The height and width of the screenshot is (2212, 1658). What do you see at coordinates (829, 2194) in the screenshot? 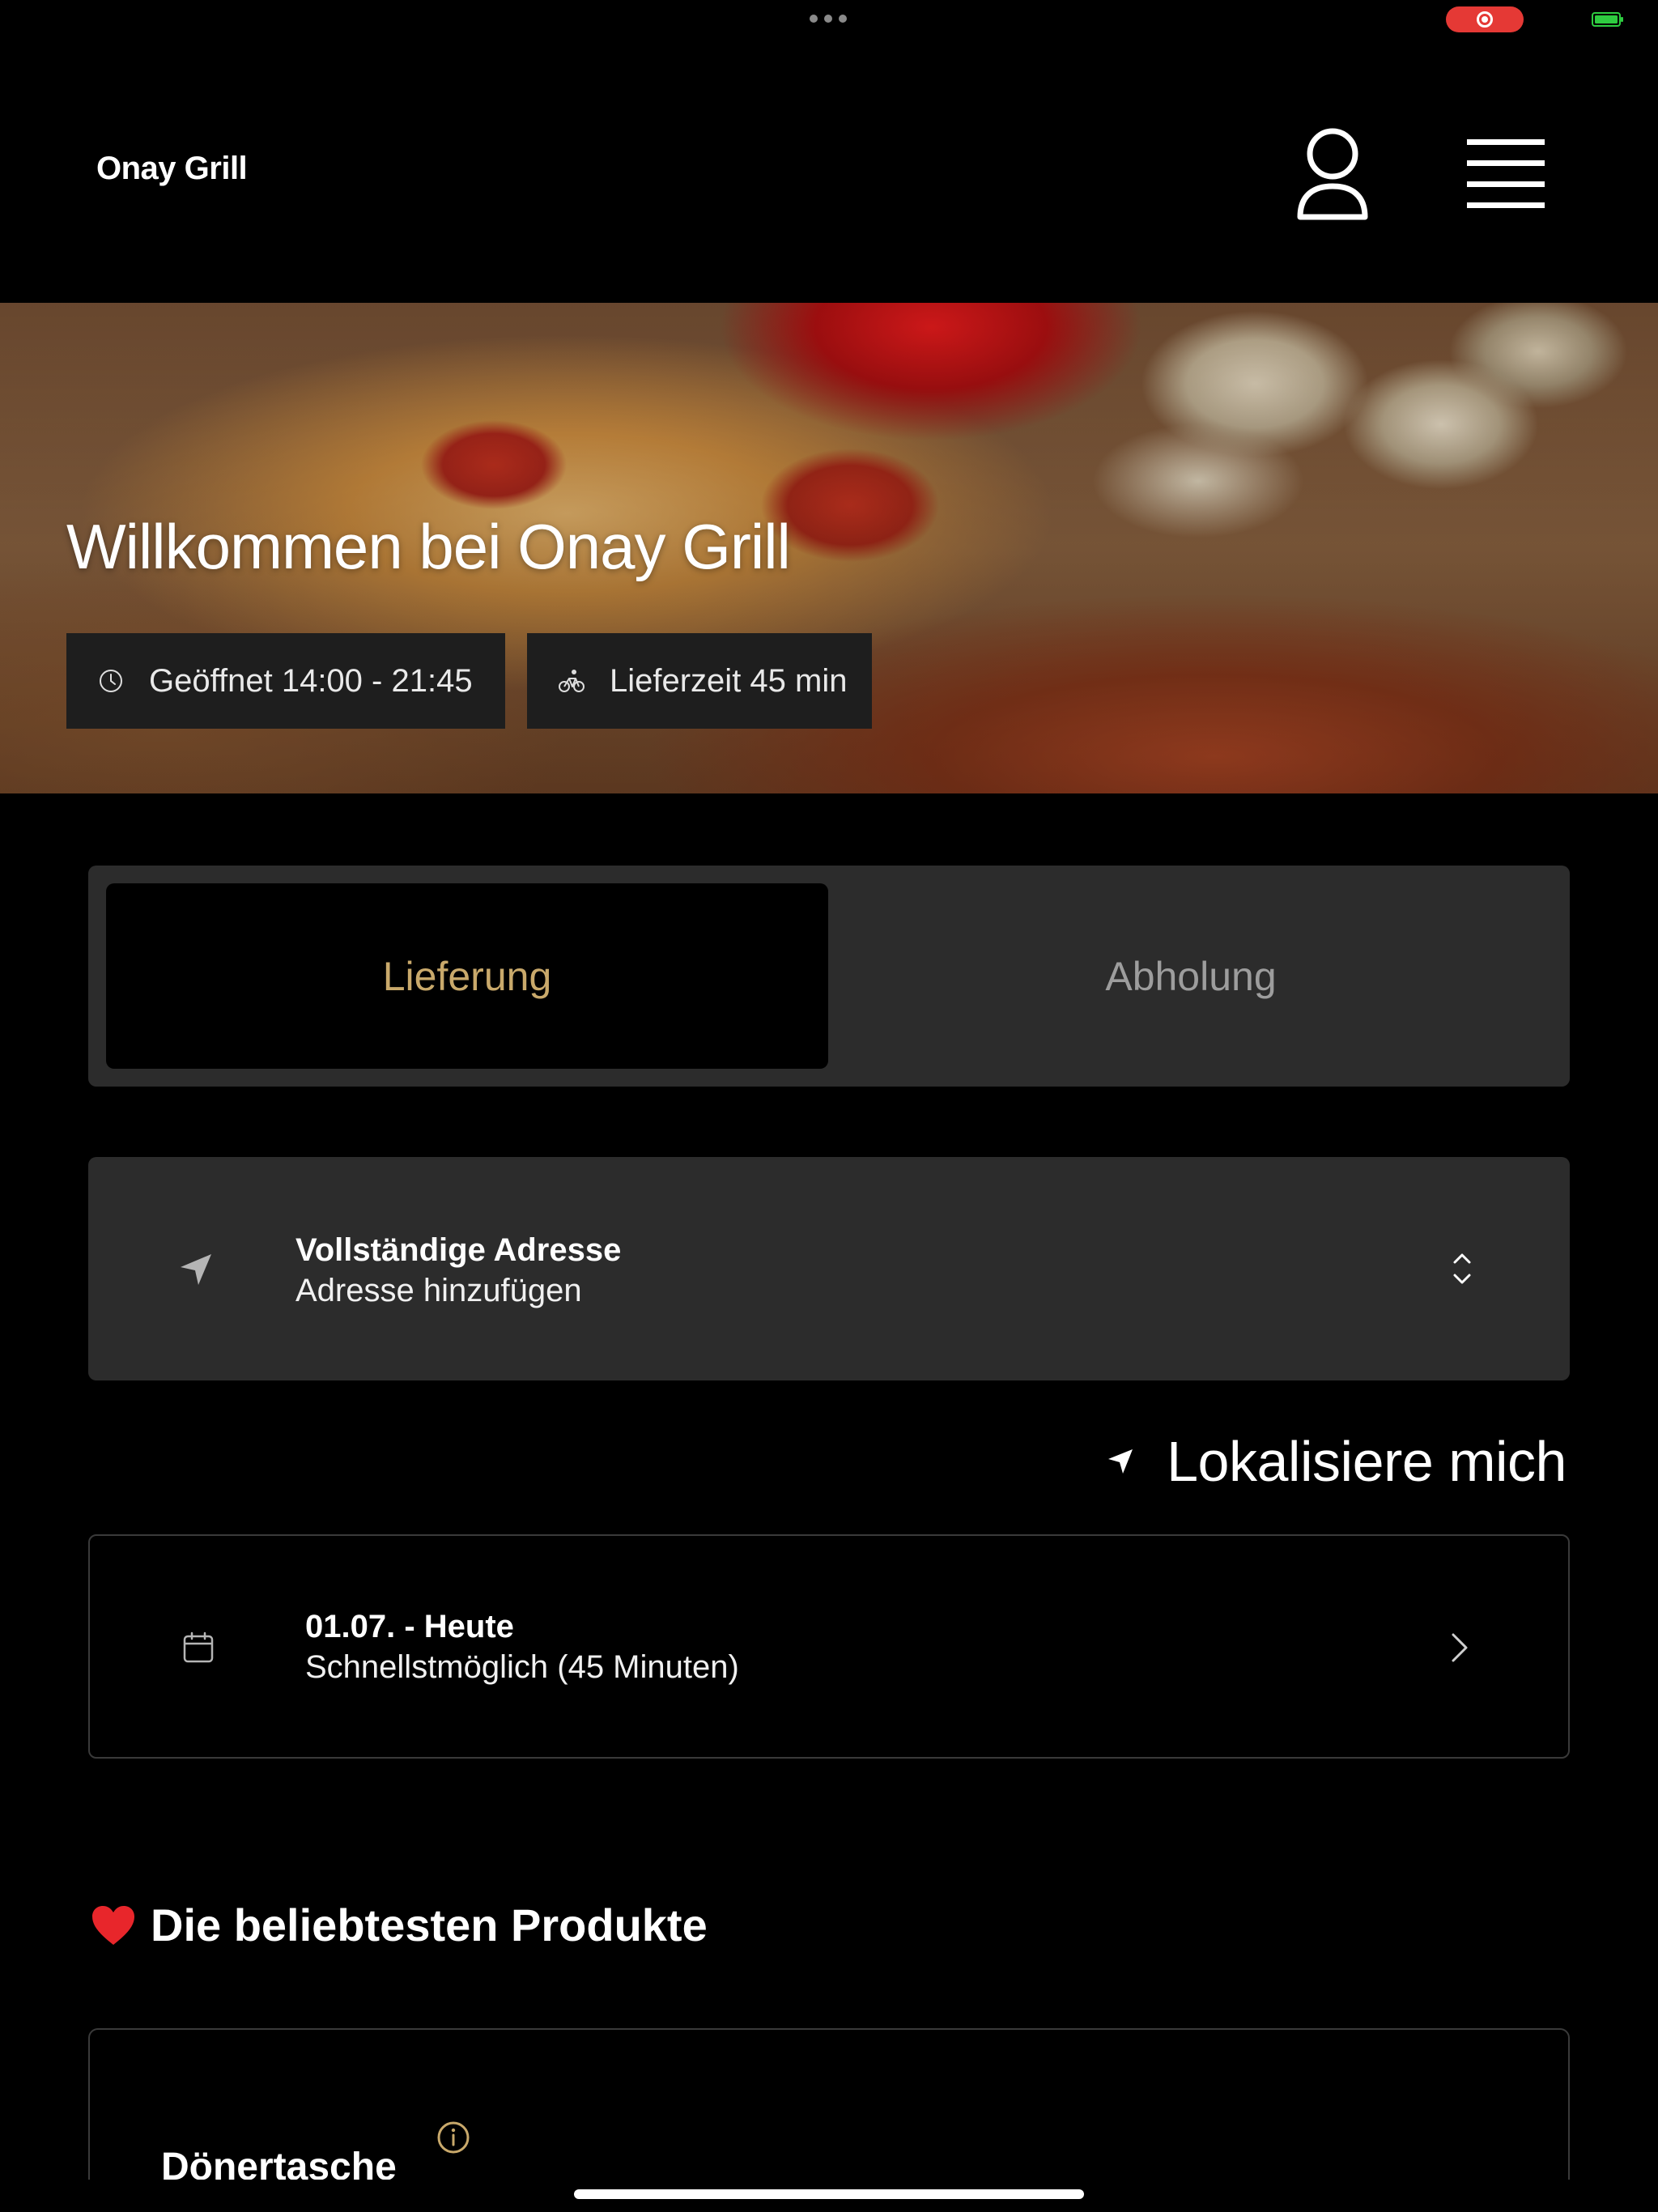
I see `home-indicator` at bounding box center [829, 2194].